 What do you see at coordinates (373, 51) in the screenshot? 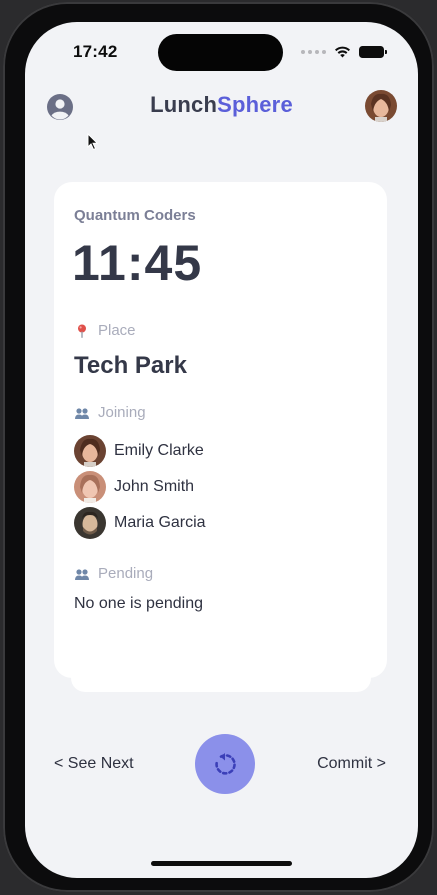
I see `battery-icon` at bounding box center [373, 51].